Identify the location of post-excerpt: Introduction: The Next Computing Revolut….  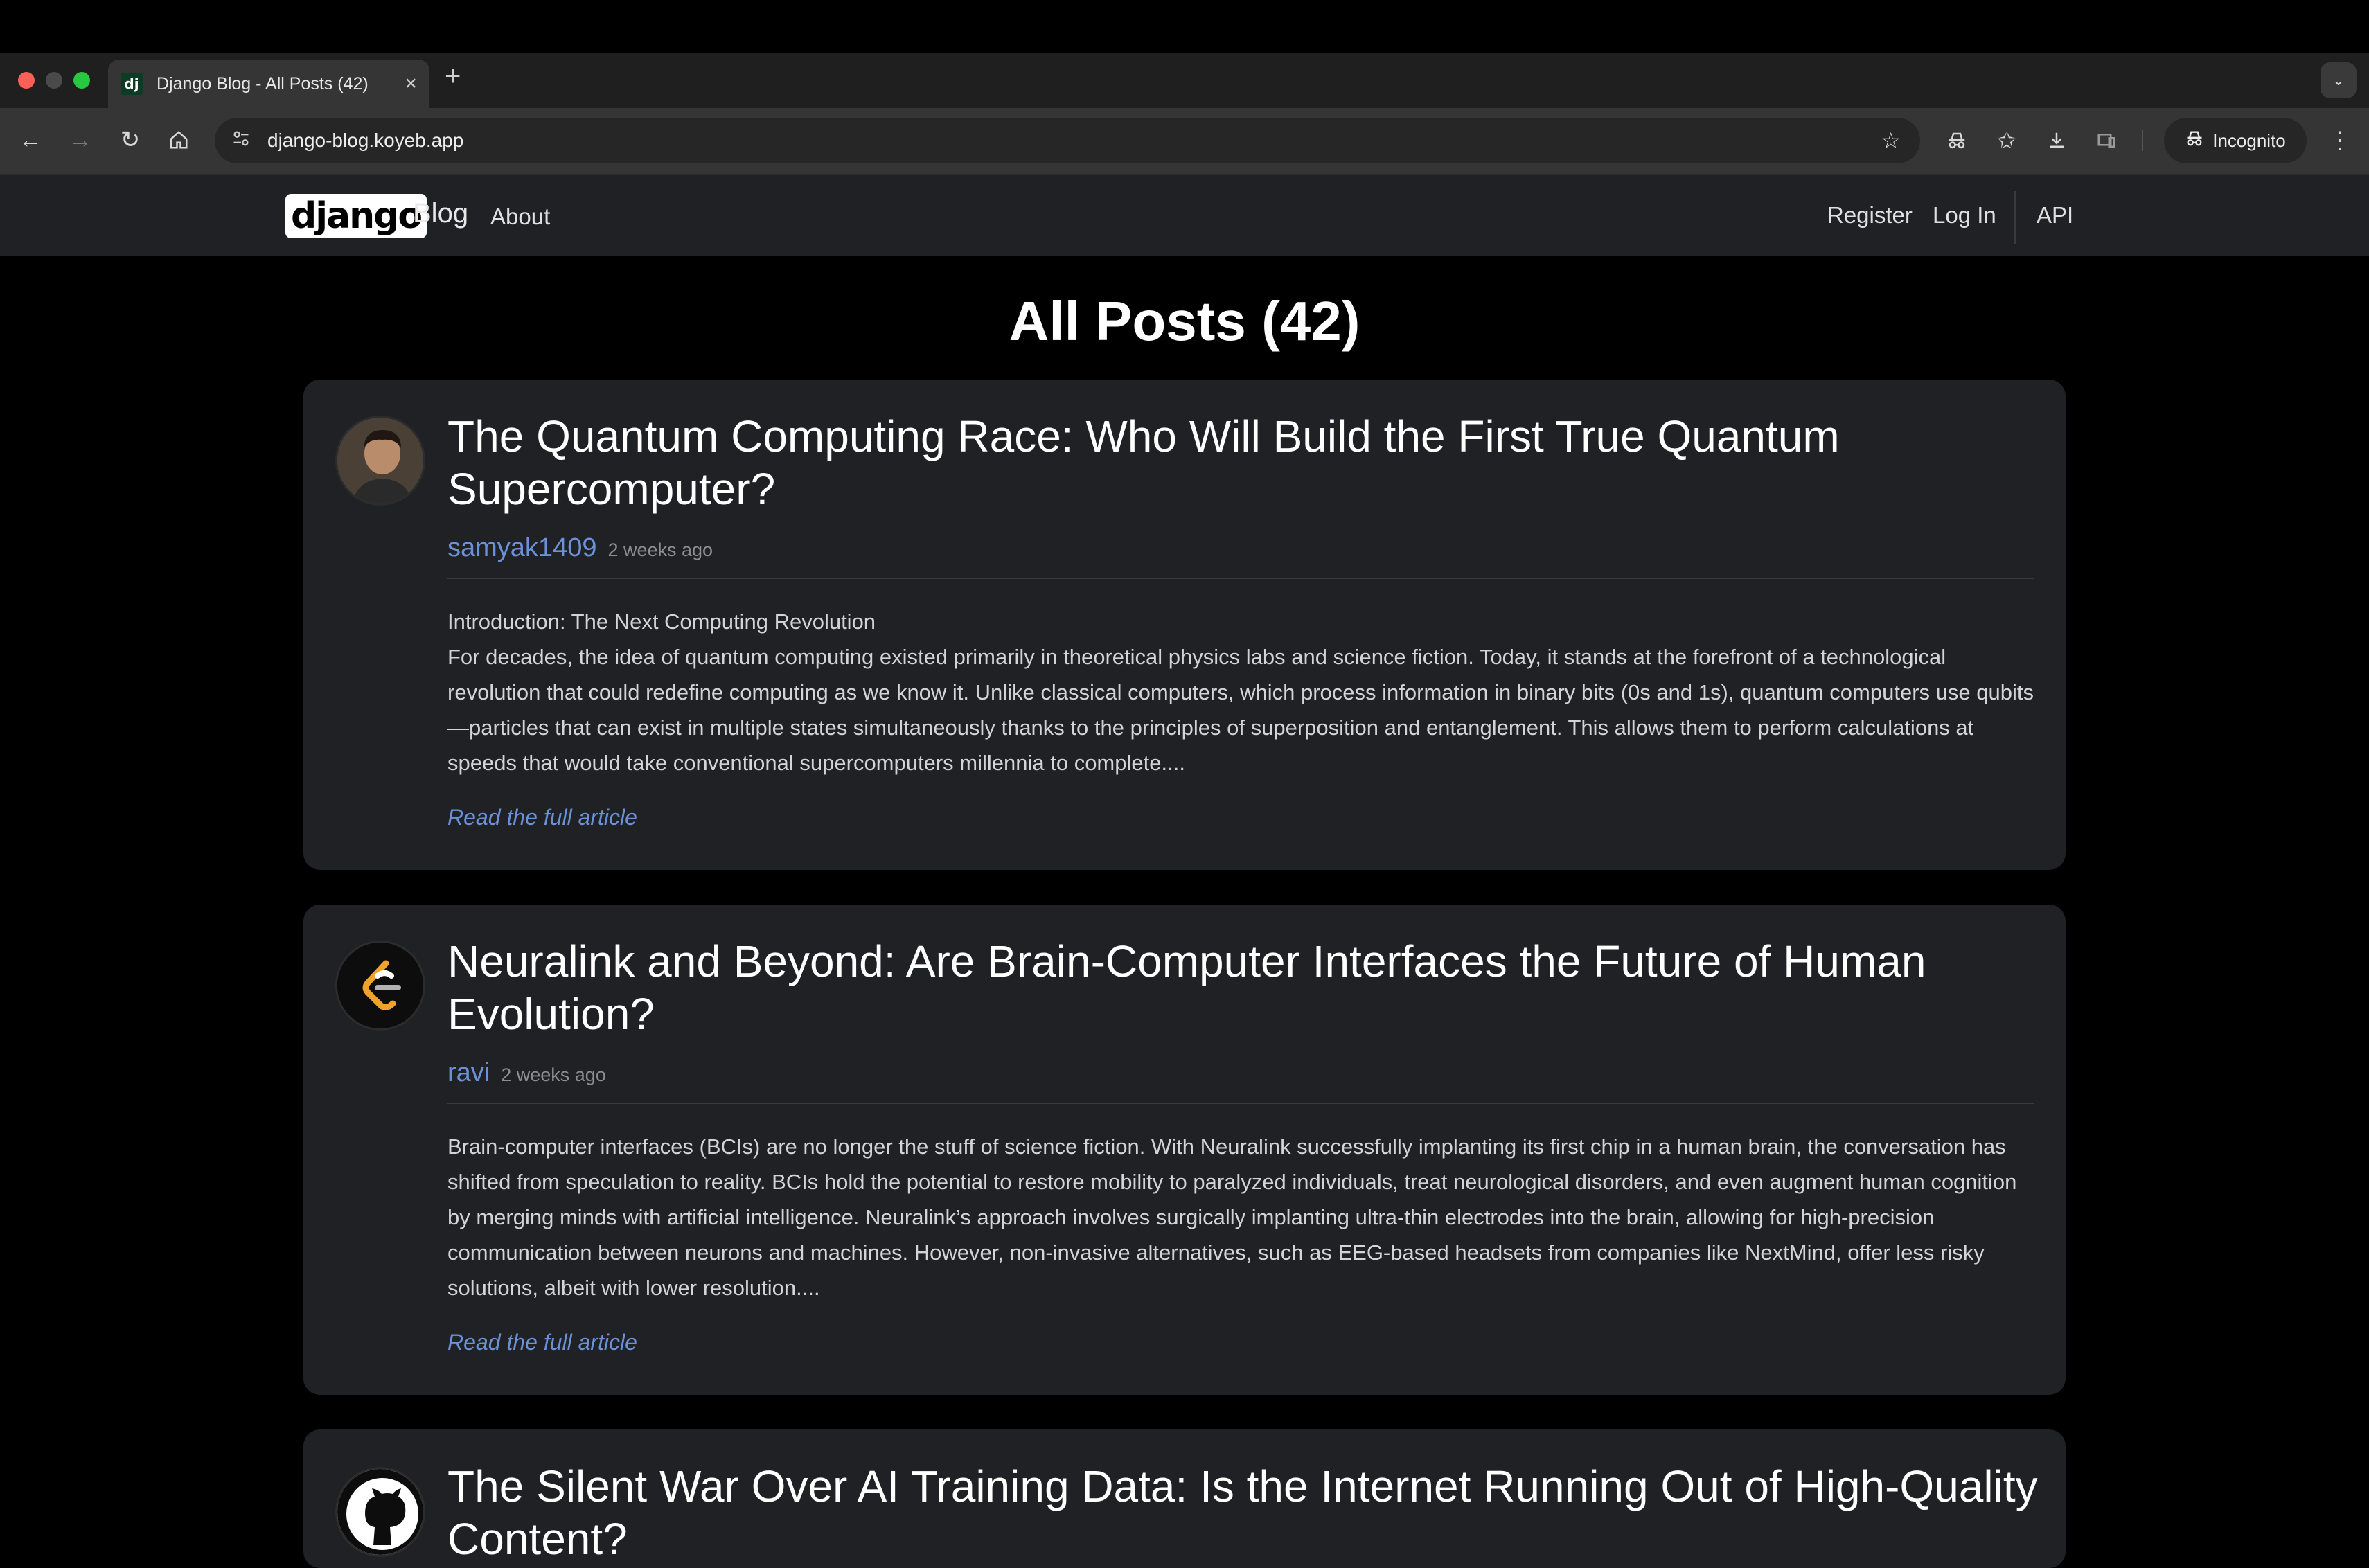
(1240, 692).